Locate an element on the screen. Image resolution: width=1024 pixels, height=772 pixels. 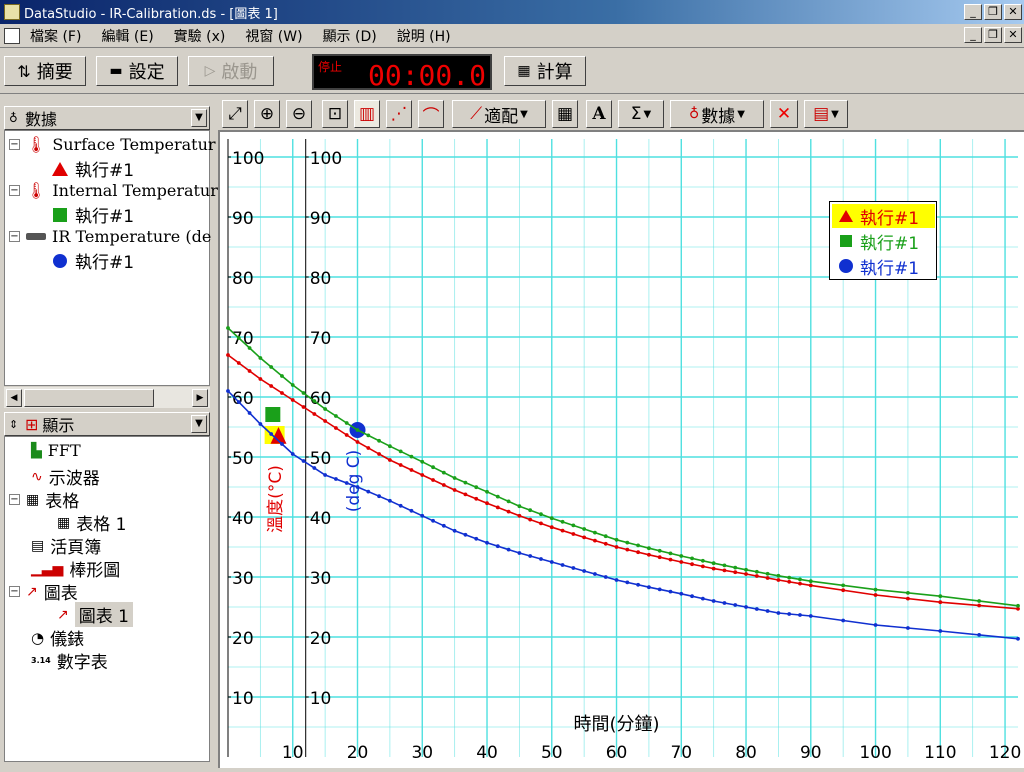
menu-experiment: 實驗 (x) is located at coordinates (200, 36).